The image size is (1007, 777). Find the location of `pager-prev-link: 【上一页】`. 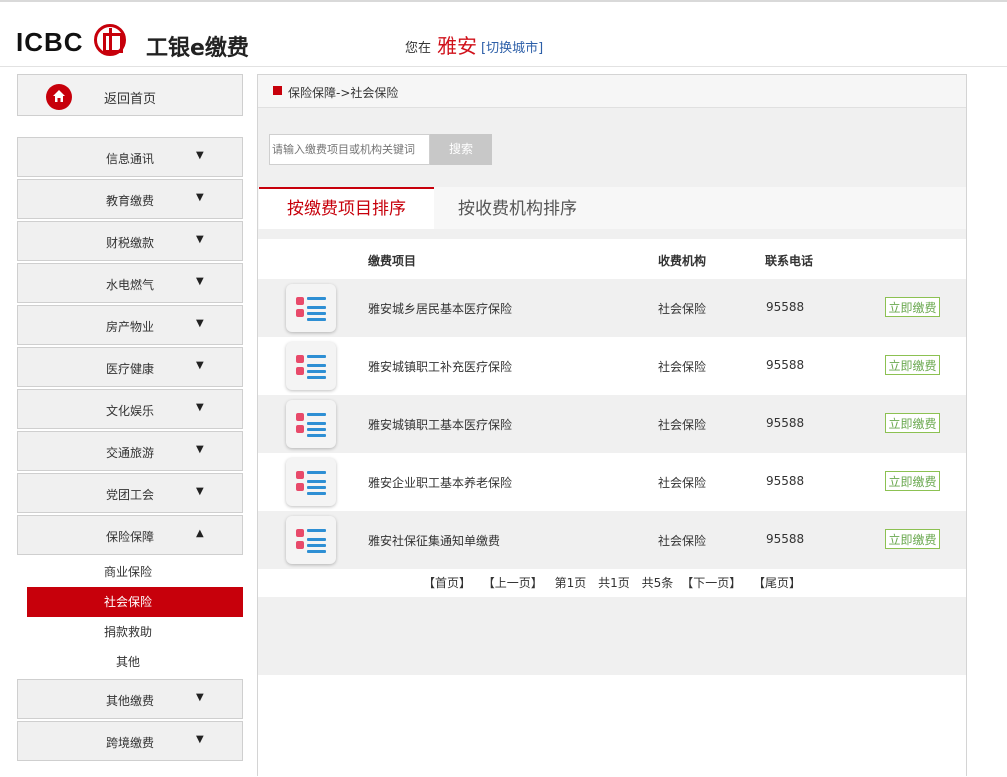

pager-prev-link: 【上一页】 is located at coordinates (513, 583).